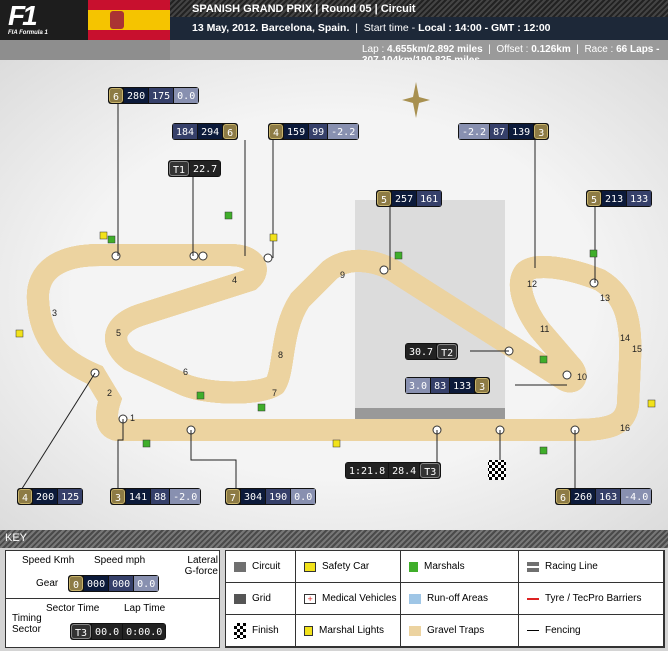 The image size is (668, 651). Describe the element at coordinates (185, 496) in the screenshot. I see `g-force: -2.0` at that location.